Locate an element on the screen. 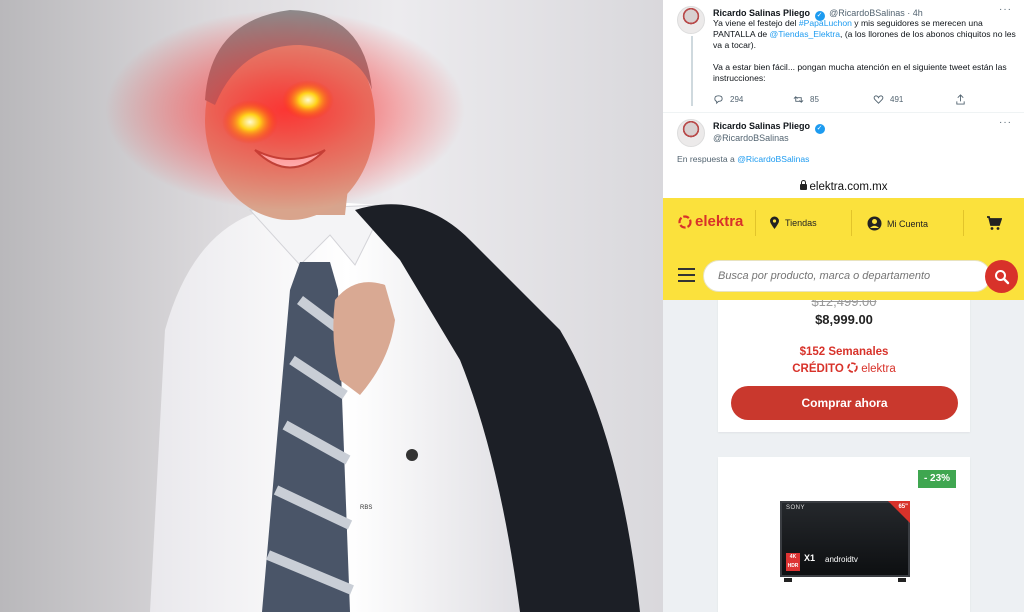 The image size is (1024, 612). tv-os: androidtv is located at coordinates (841, 559).